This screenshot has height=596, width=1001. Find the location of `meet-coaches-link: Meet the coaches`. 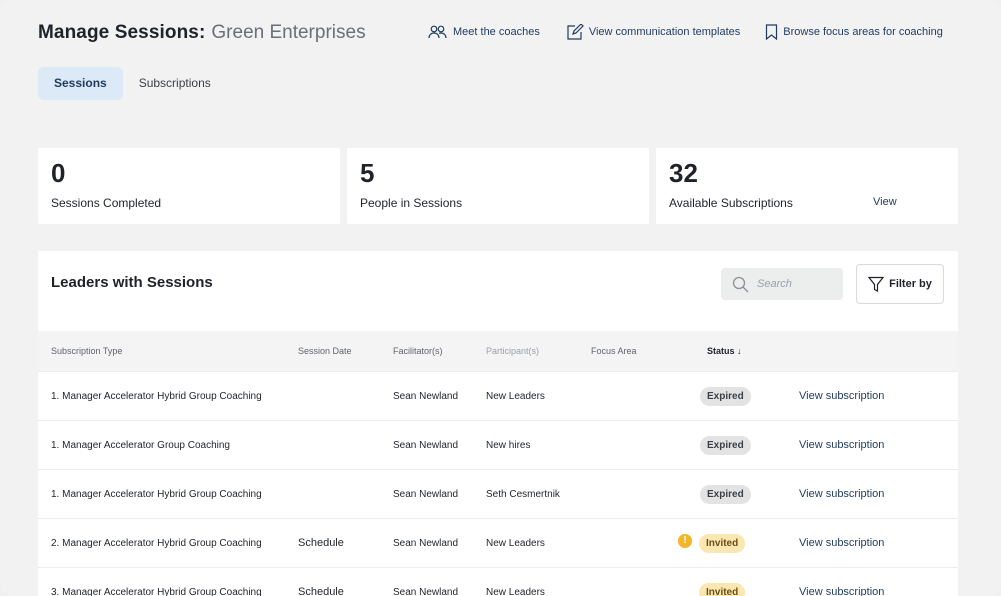

meet-coaches-link: Meet the coaches is located at coordinates (484, 32).